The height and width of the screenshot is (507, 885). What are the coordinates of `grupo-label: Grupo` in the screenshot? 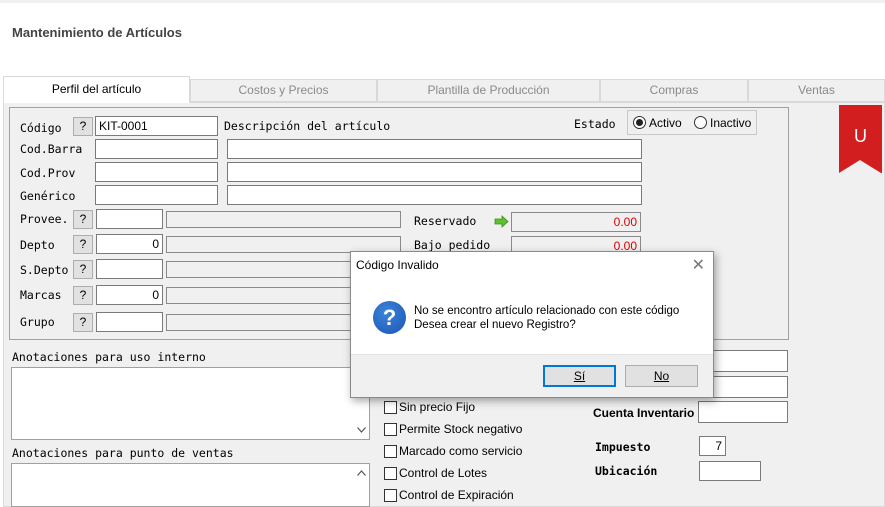 It's located at (37, 322).